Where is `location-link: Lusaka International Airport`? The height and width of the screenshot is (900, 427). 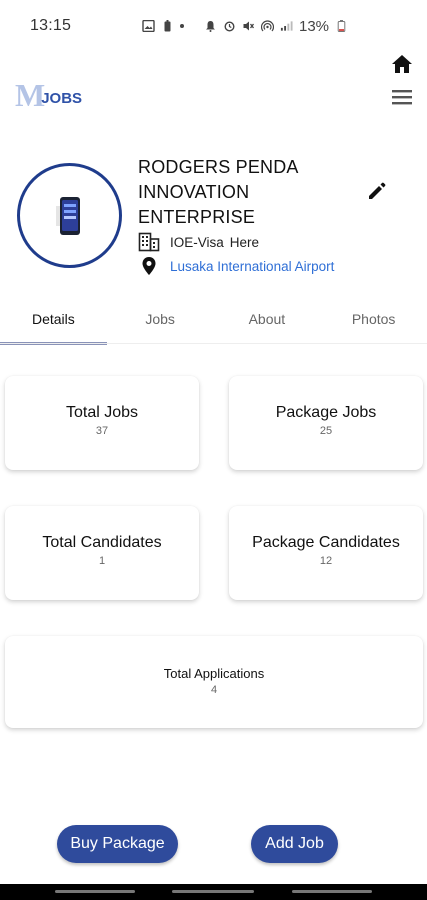 location-link: Lusaka International Airport is located at coordinates (252, 266).